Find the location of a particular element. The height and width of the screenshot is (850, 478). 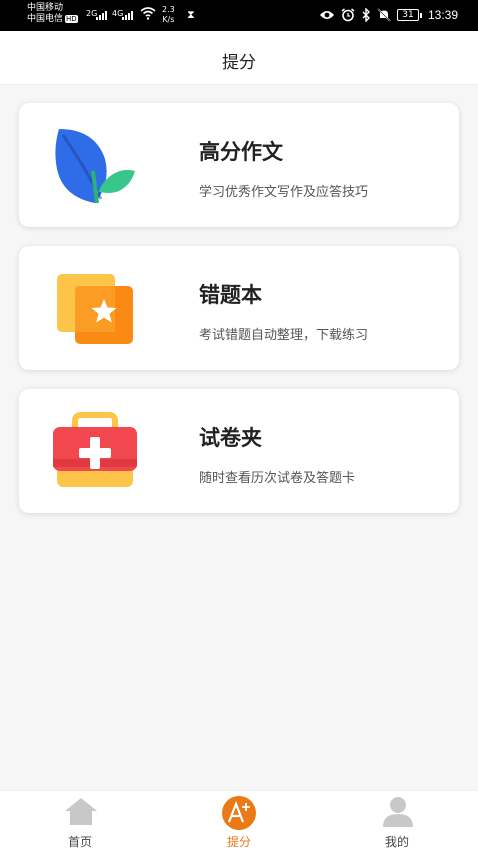

net-speed-unit: K/s is located at coordinates (168, 19).